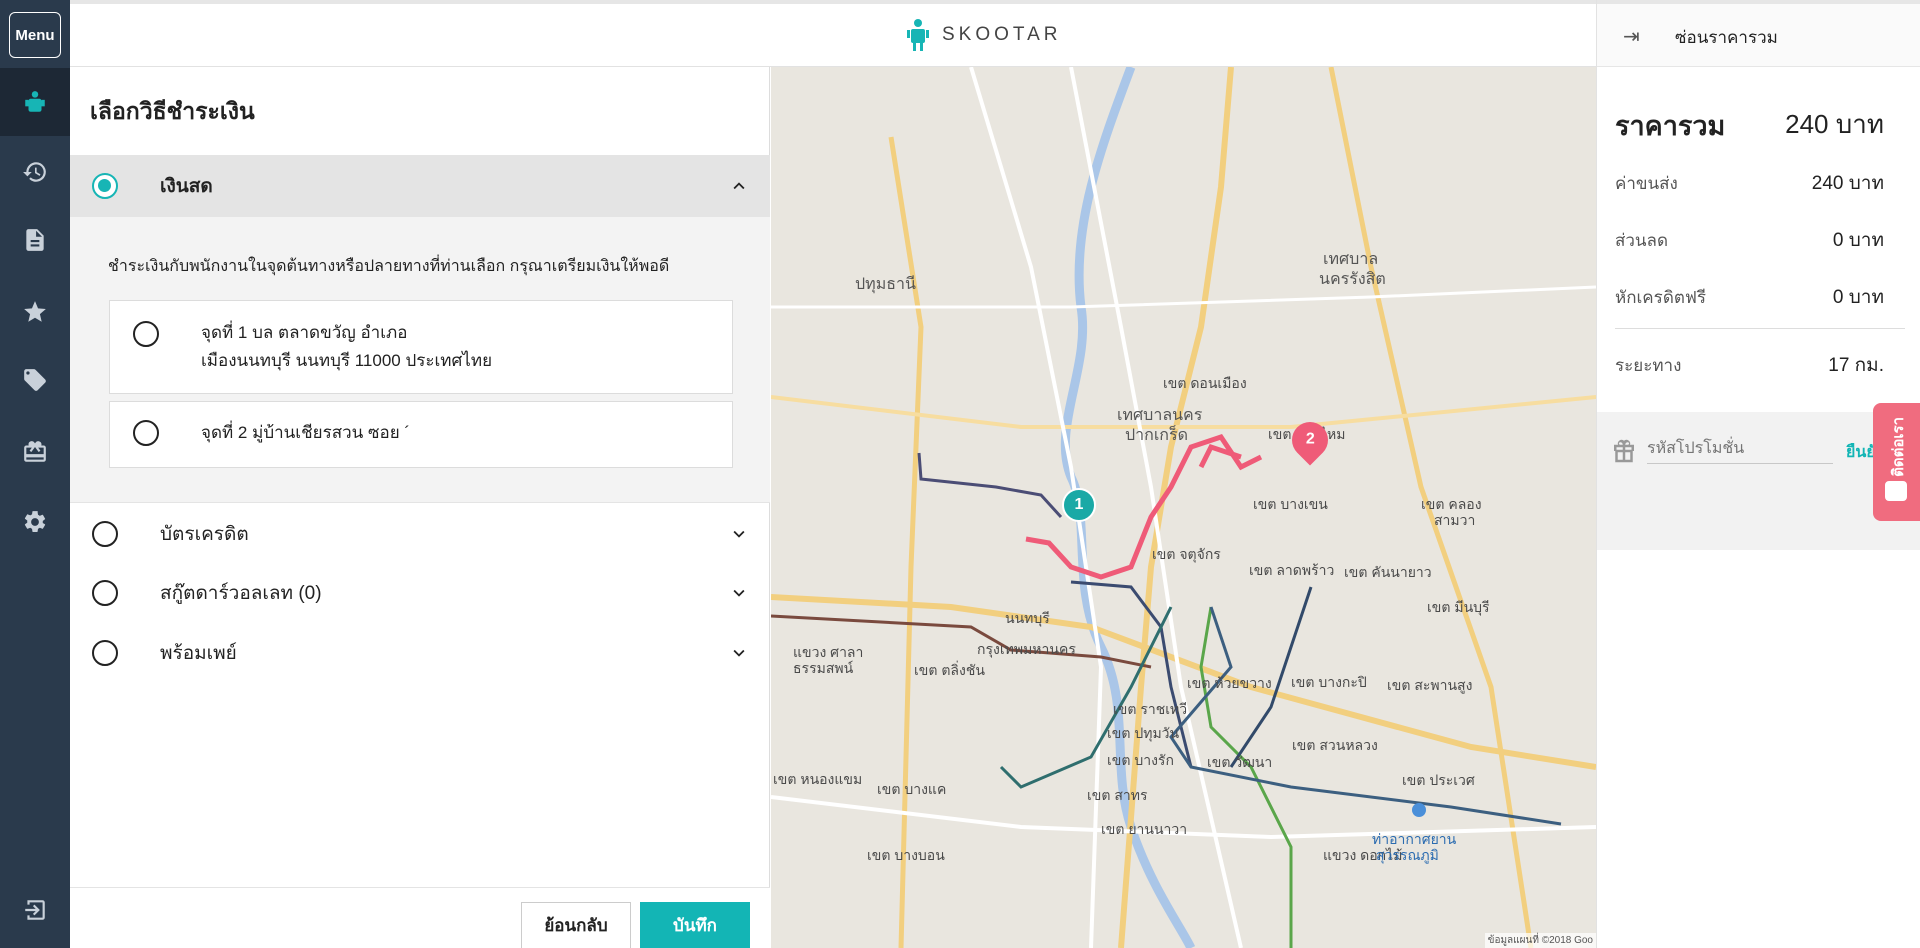 The width and height of the screenshot is (1920, 948). Describe the element at coordinates (420, 186) in the screenshot. I see `payment-option-cash: เงินสด` at that location.